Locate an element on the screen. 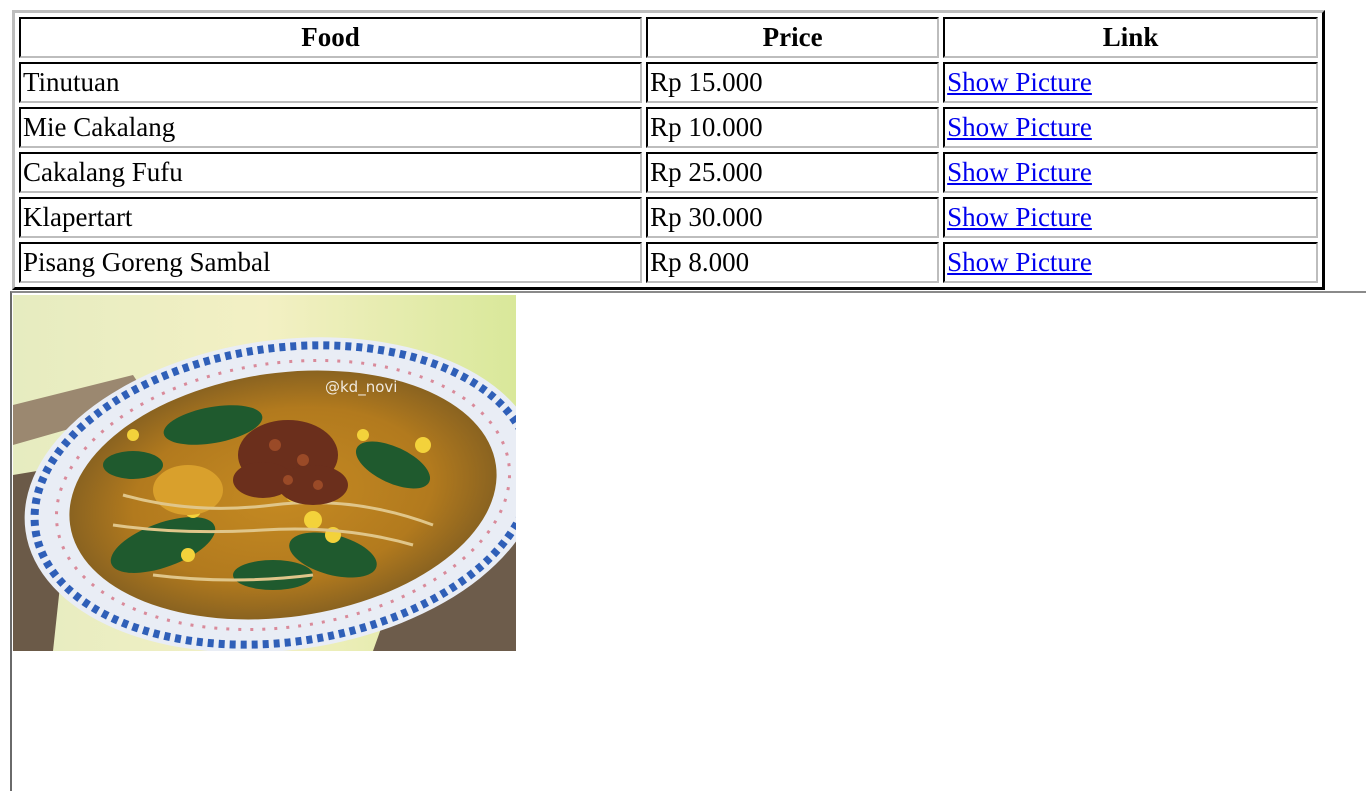 Image resolution: width=1366 pixels, height=791 pixels. photo-watermark: @kd_novi is located at coordinates (361, 387).